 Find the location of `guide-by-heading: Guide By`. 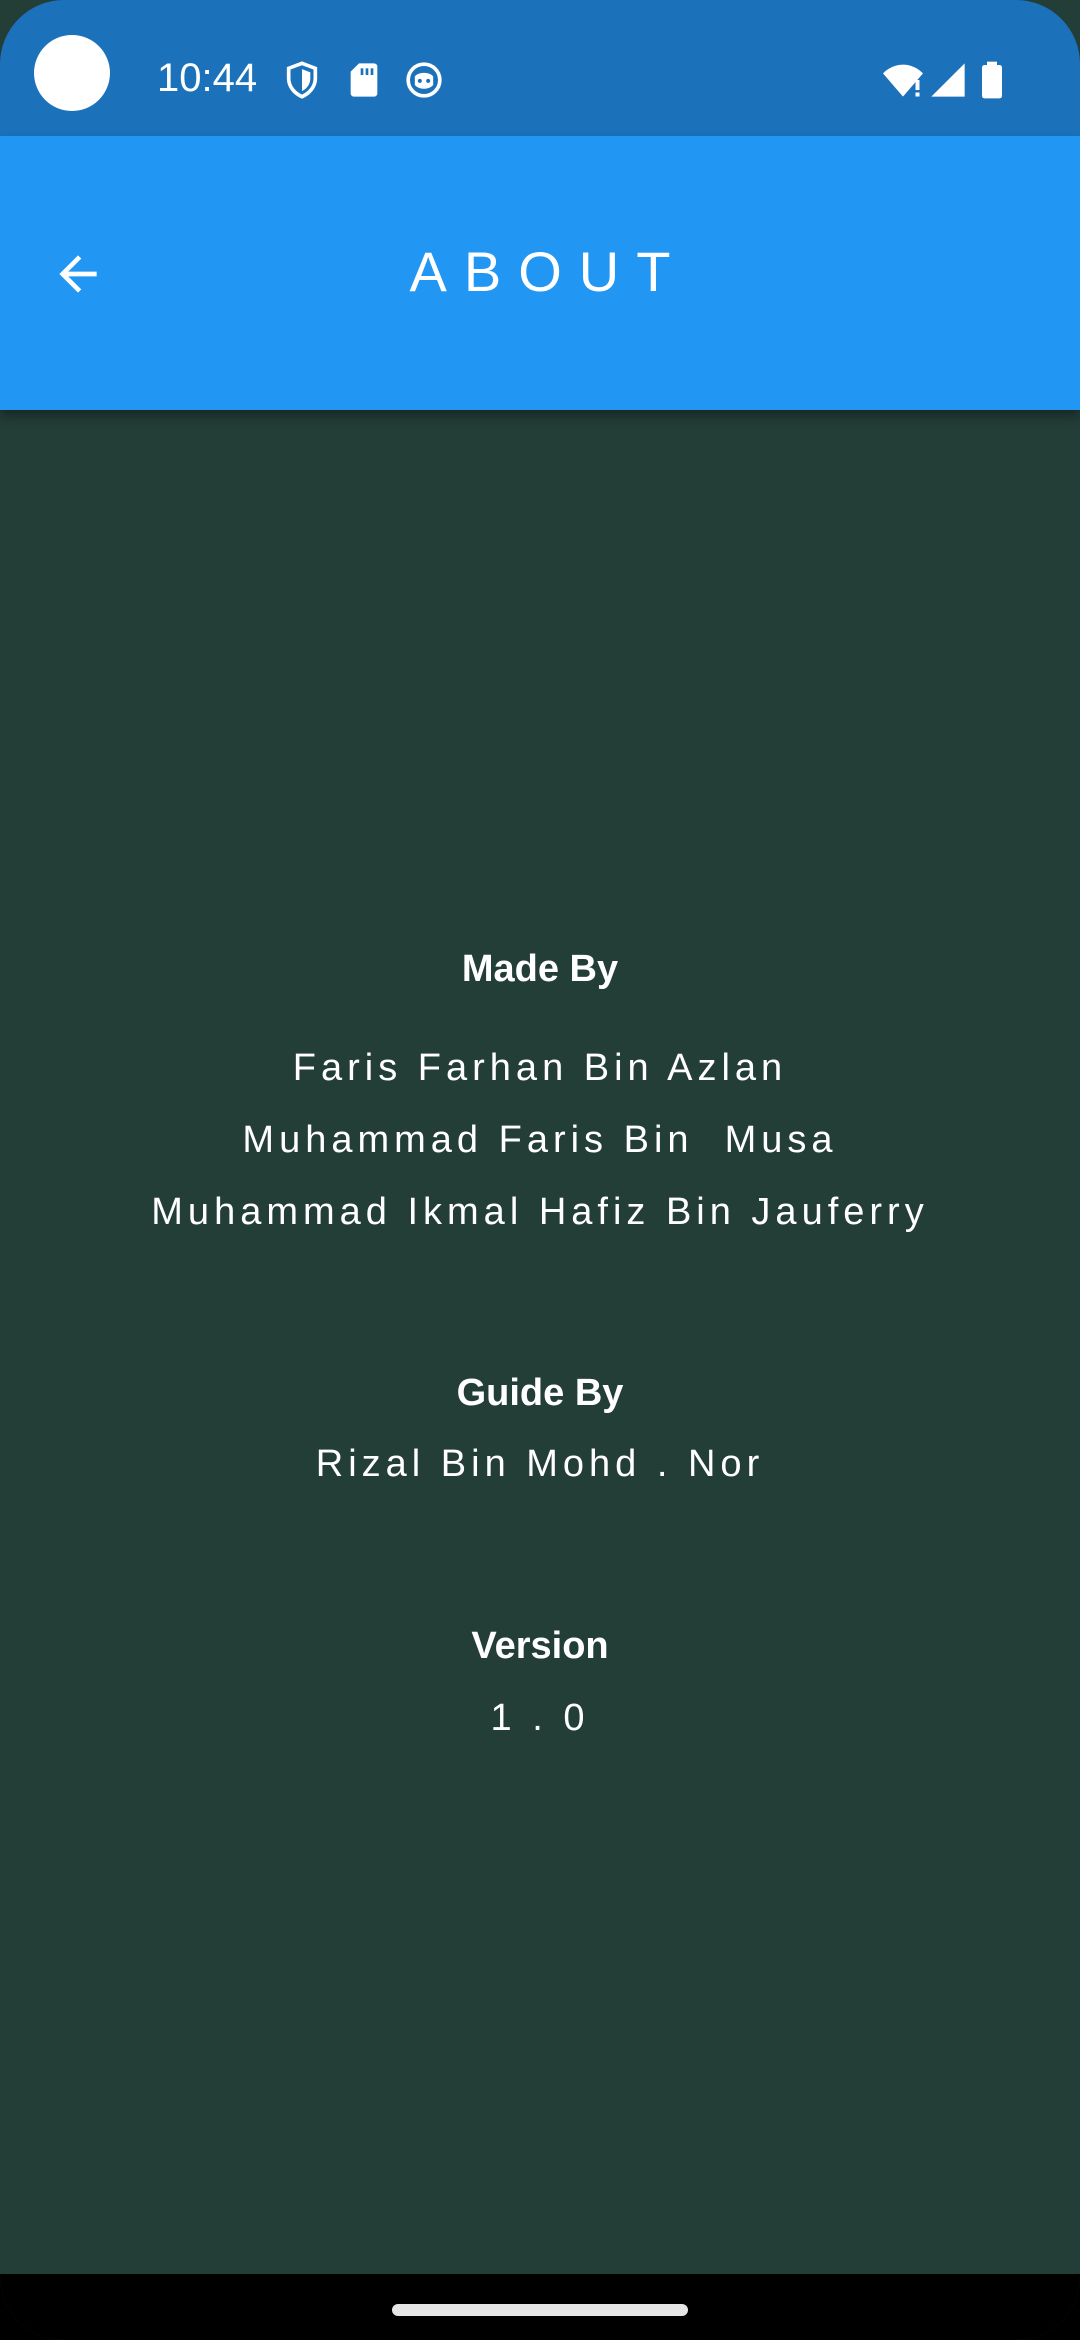

guide-by-heading: Guide By is located at coordinates (540, 1393).